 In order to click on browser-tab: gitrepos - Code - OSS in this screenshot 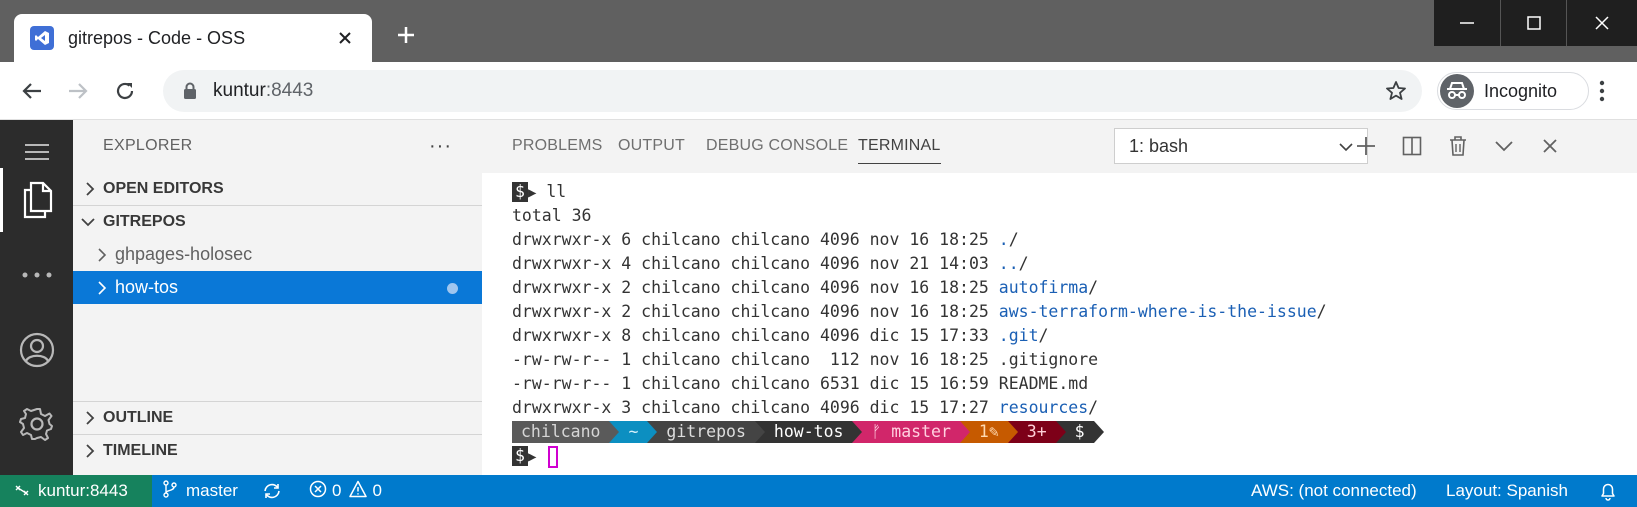, I will do `click(193, 38)`.